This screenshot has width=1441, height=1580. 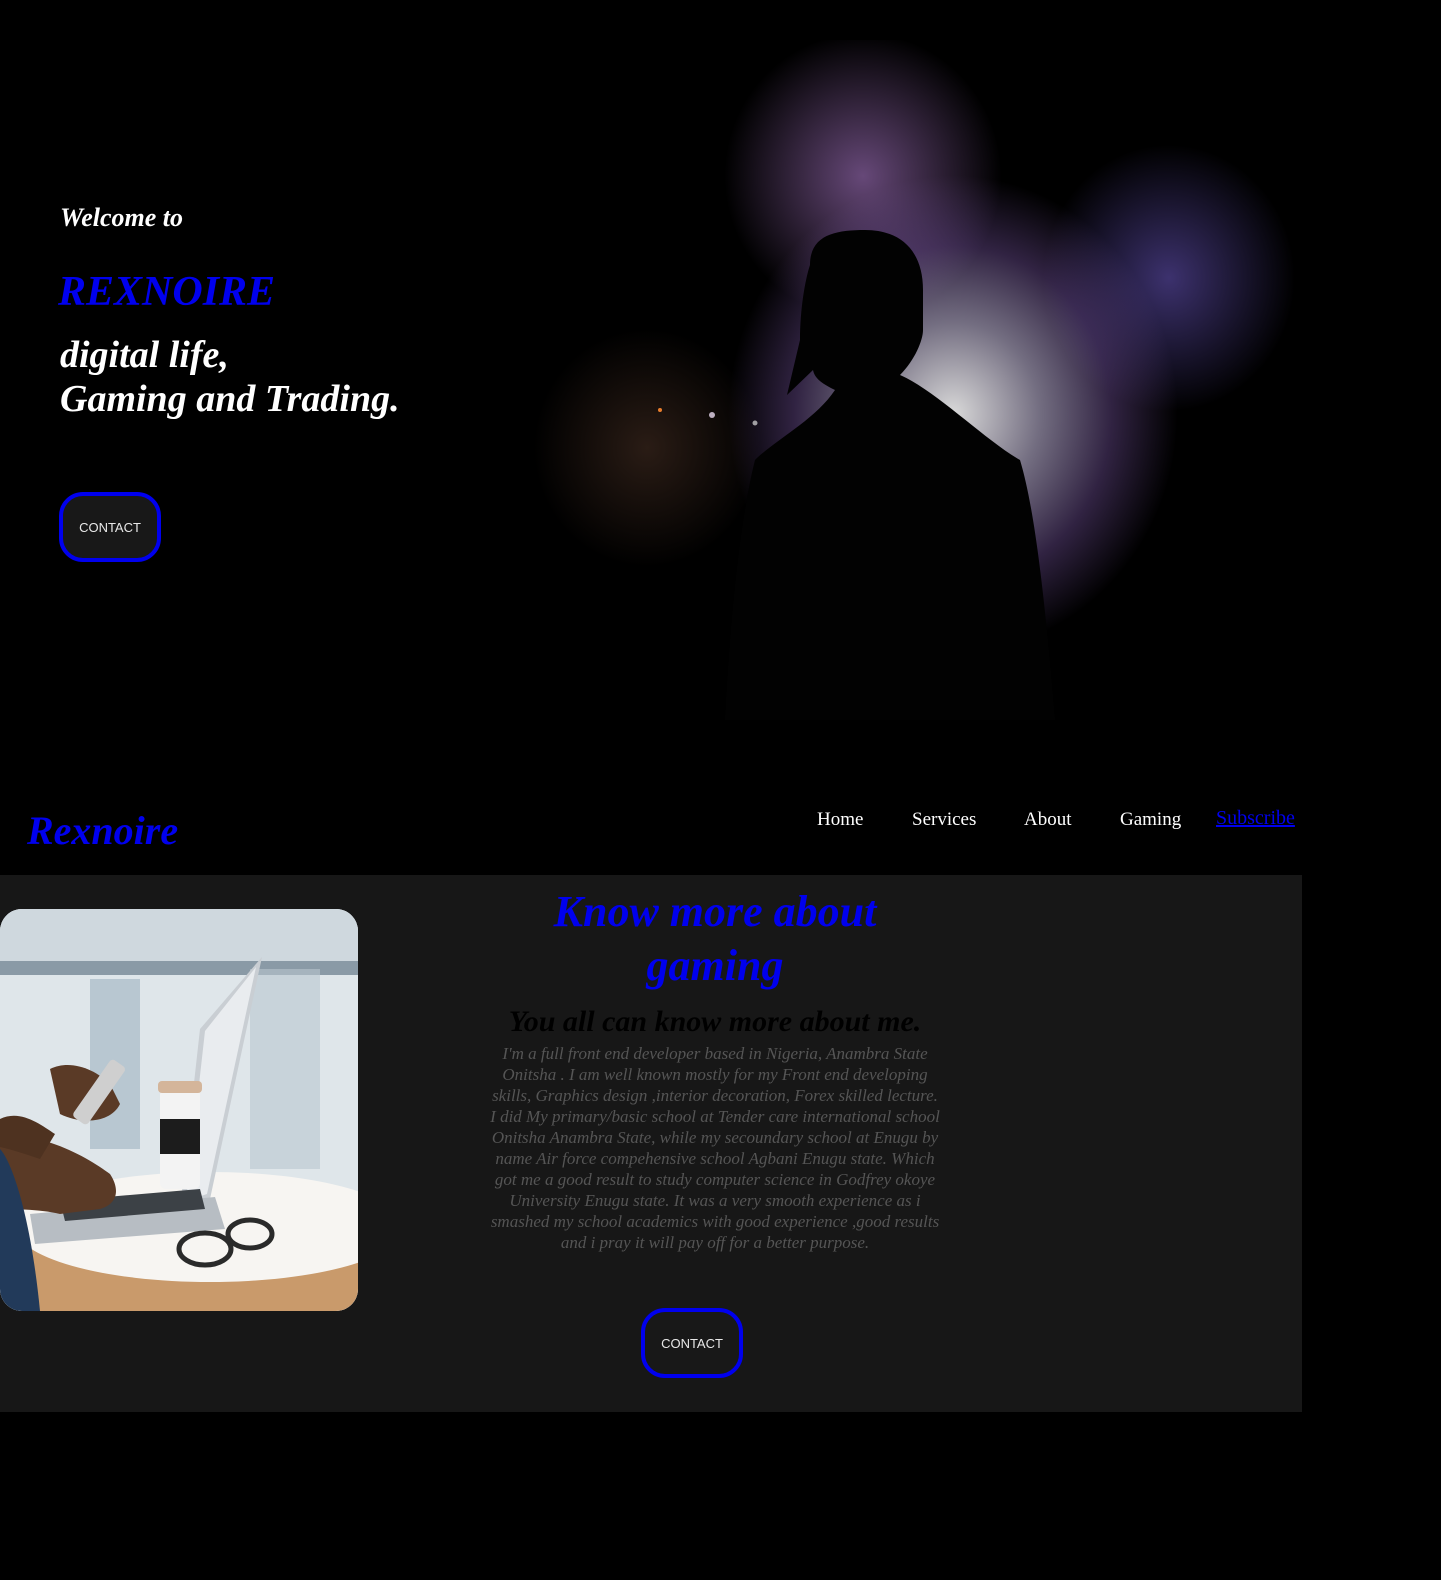 What do you see at coordinates (1150, 820) in the screenshot?
I see `nav-item-gaming: Gaming` at bounding box center [1150, 820].